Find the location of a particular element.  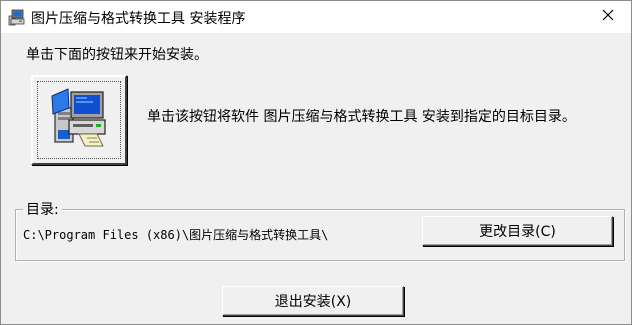

change-directory-button: 更改目录(C) is located at coordinates (517, 231).